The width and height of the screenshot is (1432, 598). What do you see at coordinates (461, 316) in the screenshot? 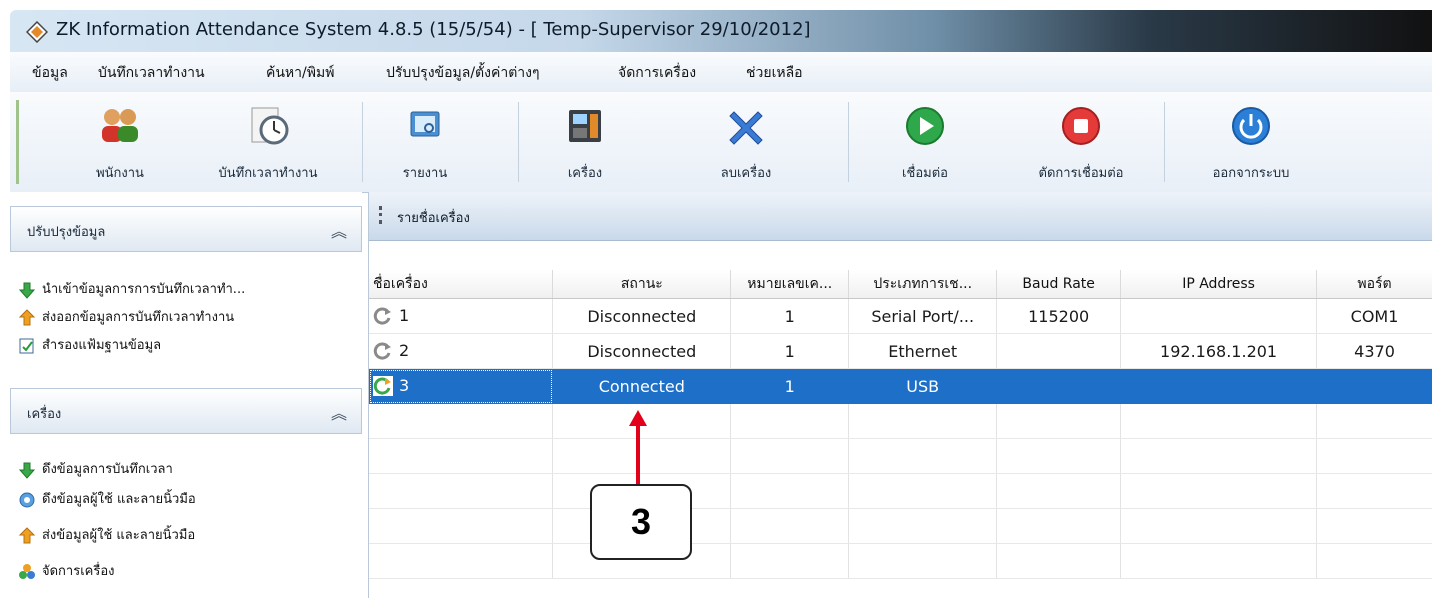
I see `device-name-cell: 1` at bounding box center [461, 316].